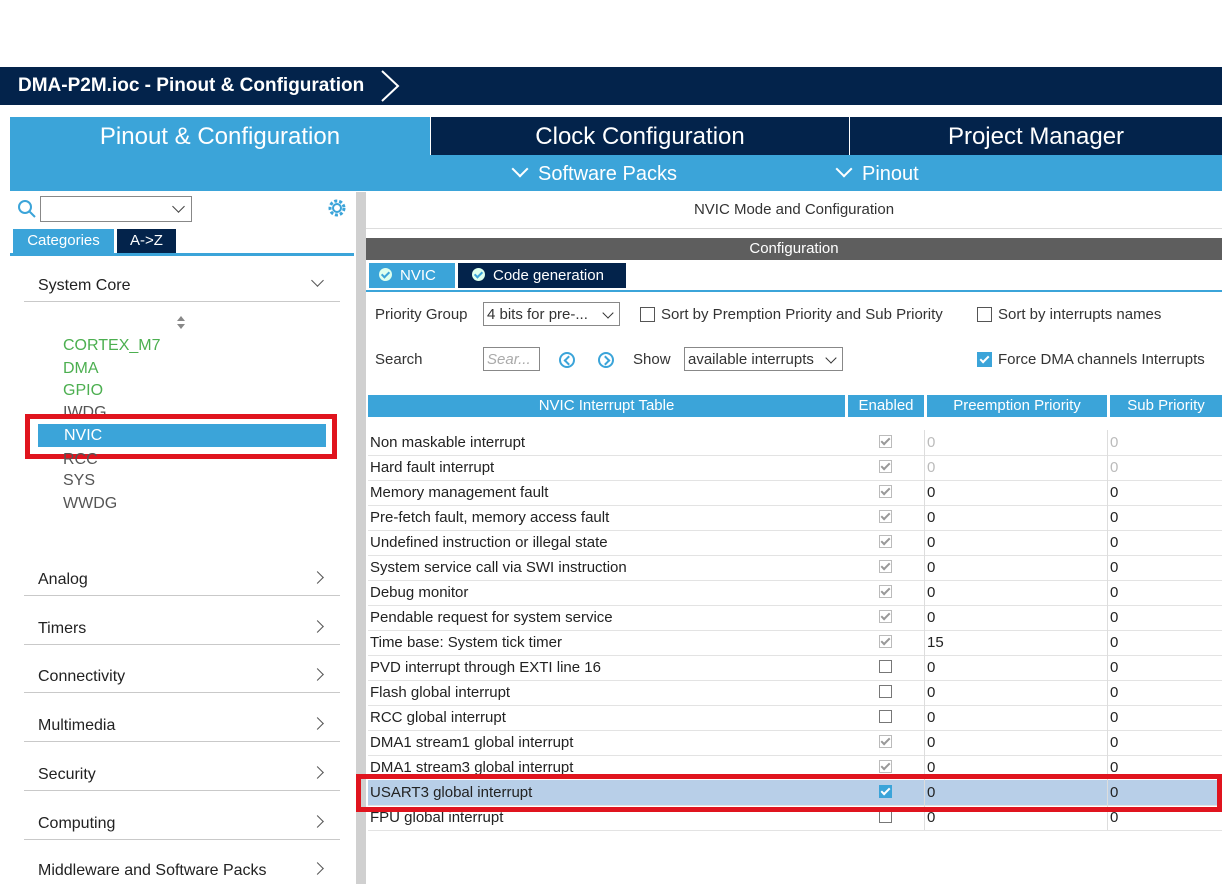  Describe the element at coordinates (81, 369) in the screenshot. I see `peripheral-item: DMA` at that location.